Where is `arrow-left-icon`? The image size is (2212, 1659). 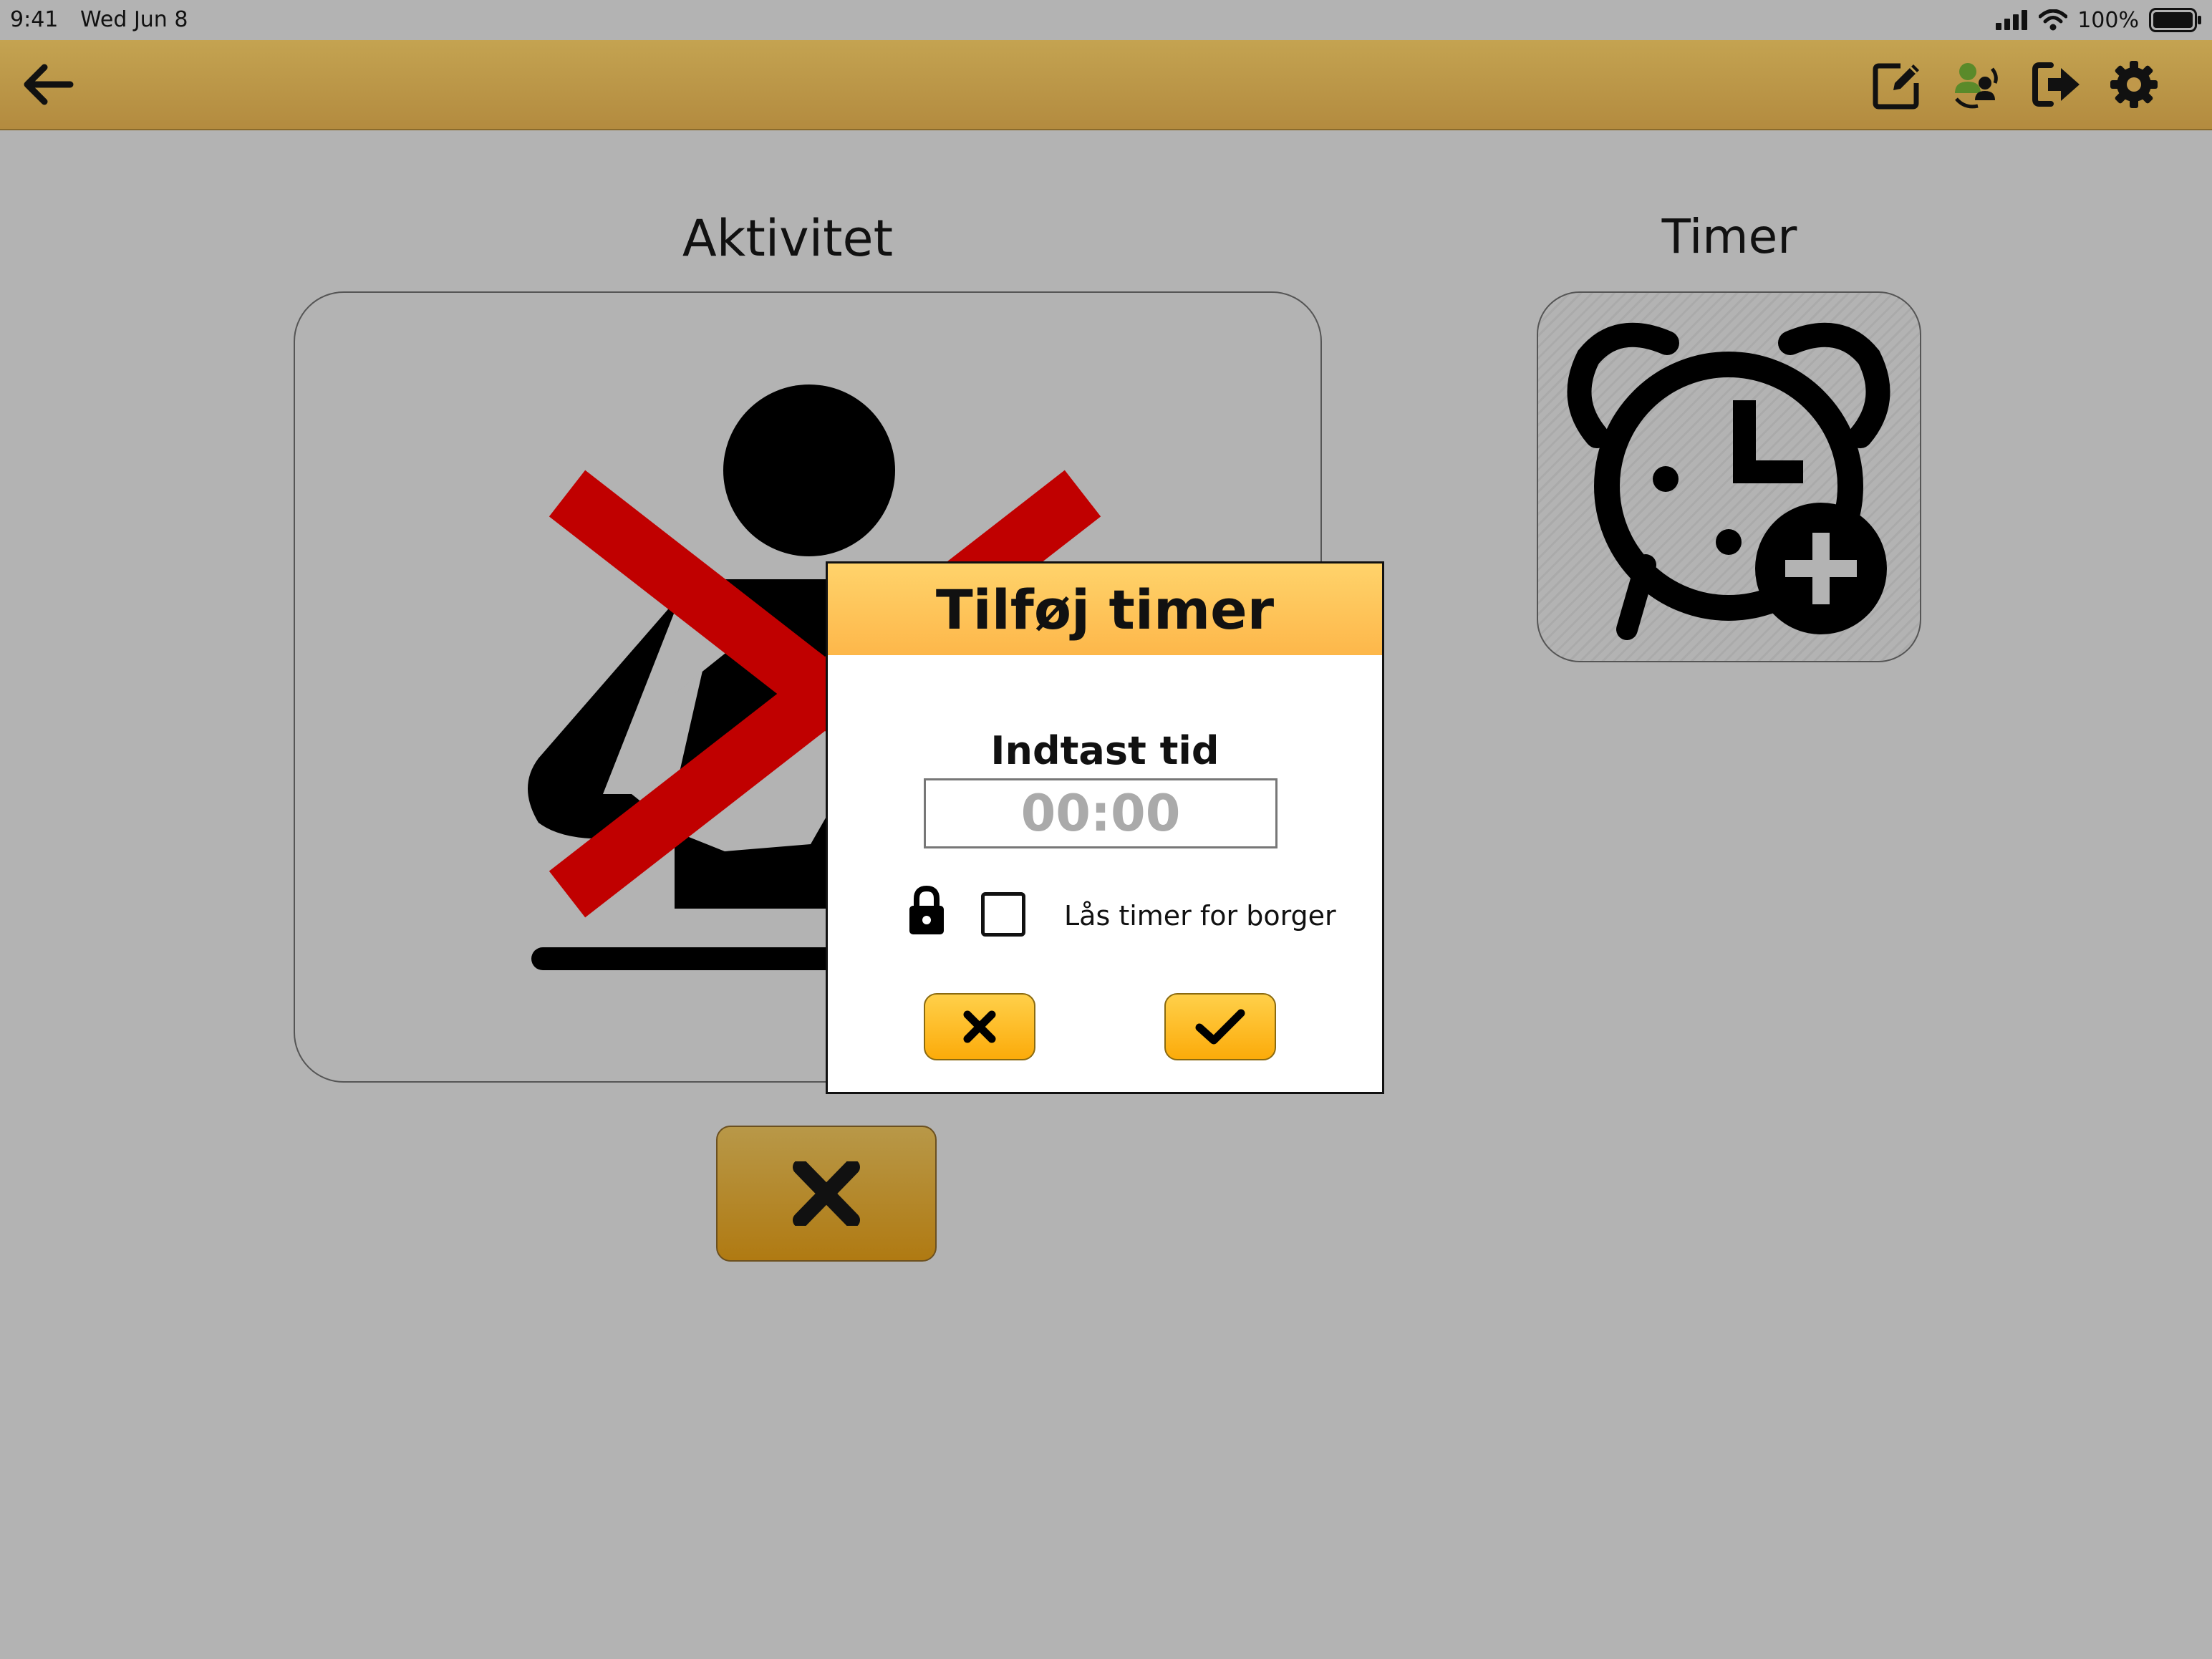
arrow-left-icon is located at coordinates (49, 84).